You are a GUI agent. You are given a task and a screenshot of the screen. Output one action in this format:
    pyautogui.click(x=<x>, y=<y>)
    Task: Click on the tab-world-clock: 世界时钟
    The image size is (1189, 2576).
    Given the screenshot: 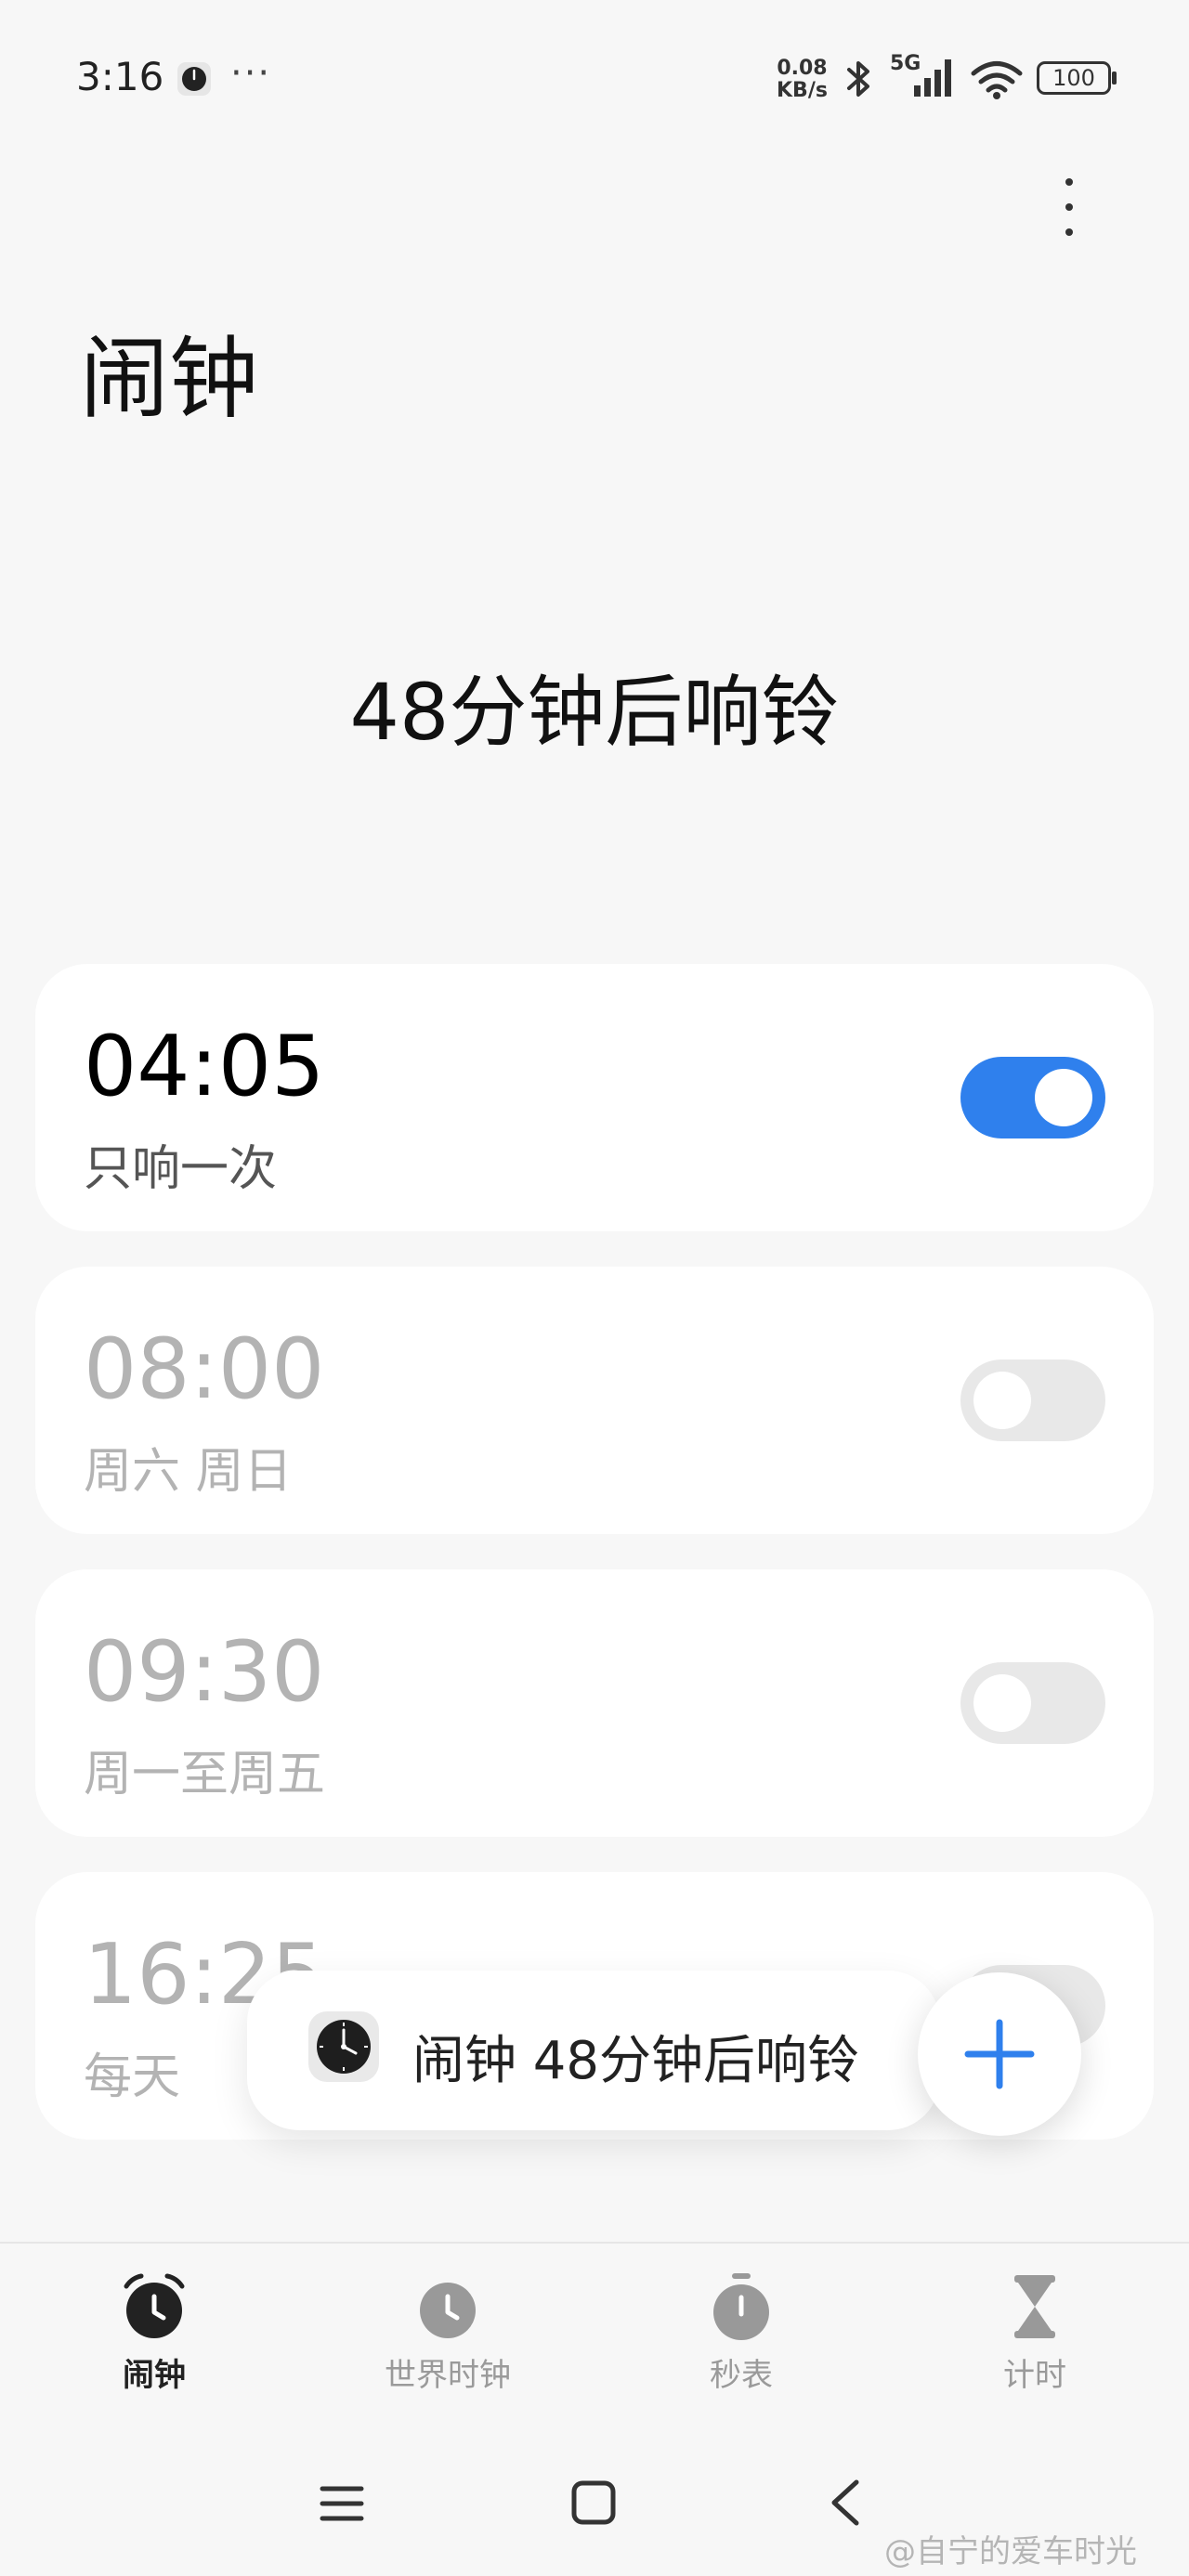 What is the action you would take?
    pyautogui.click(x=448, y=2333)
    